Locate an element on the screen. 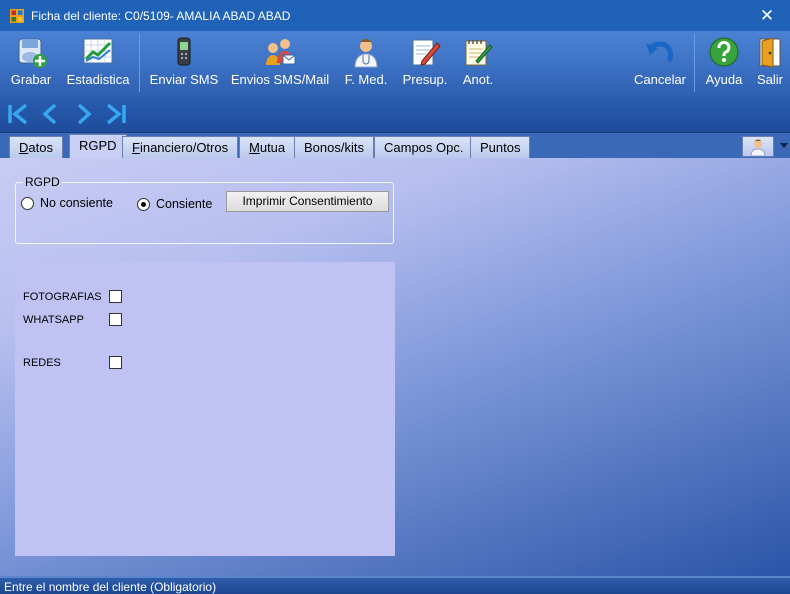 The image size is (790, 594). save-icon is located at coordinates (31, 52).